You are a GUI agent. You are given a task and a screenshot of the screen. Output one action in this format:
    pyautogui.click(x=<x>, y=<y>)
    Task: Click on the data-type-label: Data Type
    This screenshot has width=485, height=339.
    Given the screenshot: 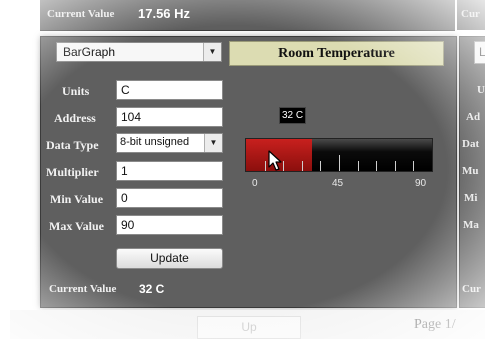 What is the action you would take?
    pyautogui.click(x=72, y=145)
    